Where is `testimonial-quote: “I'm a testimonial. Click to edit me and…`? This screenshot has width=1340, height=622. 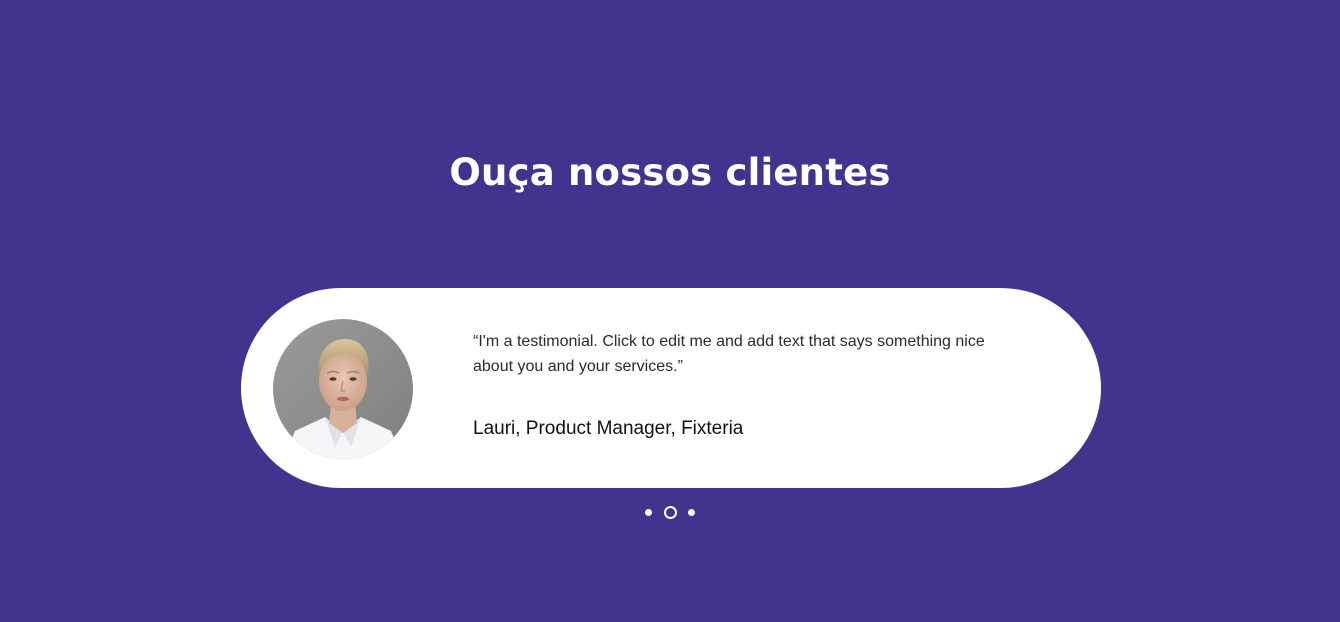
testimonial-quote: “I'm a testimonial. Click to edit me and… is located at coordinates (729, 354).